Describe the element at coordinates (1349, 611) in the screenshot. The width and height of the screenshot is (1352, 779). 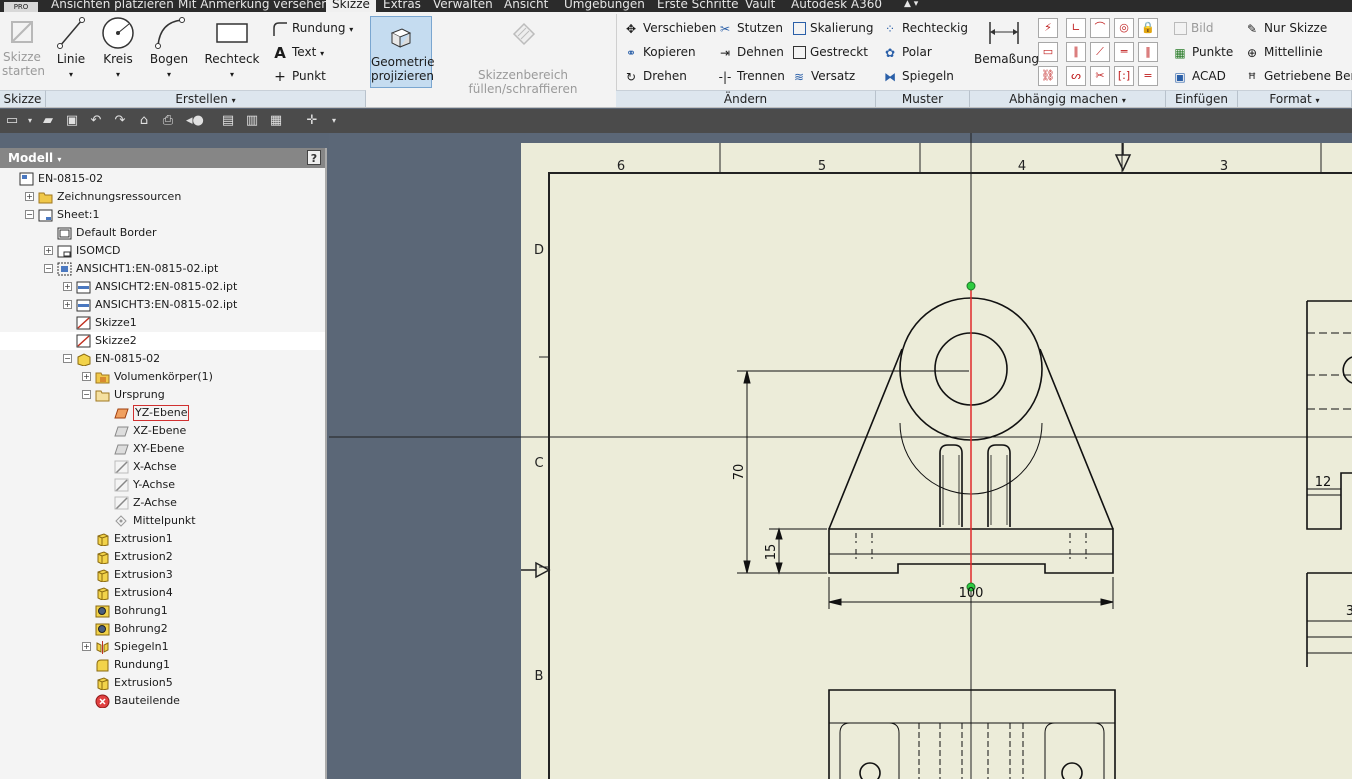
I see `dim-side-3: 3` at that location.